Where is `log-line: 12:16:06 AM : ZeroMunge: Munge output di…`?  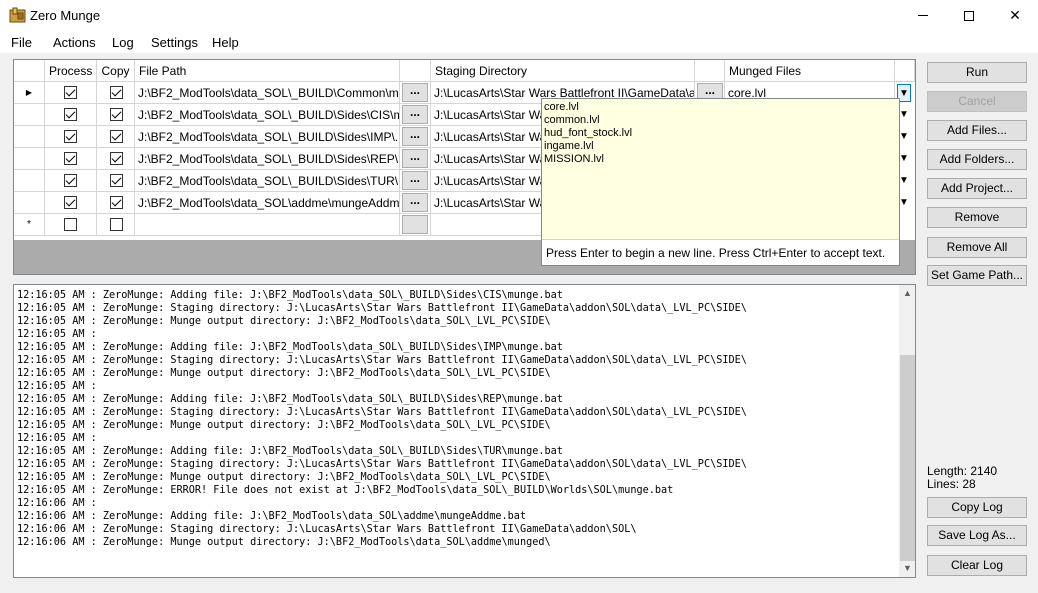
log-line: 12:16:06 AM : ZeroMunge: Munge output di… is located at coordinates (284, 542).